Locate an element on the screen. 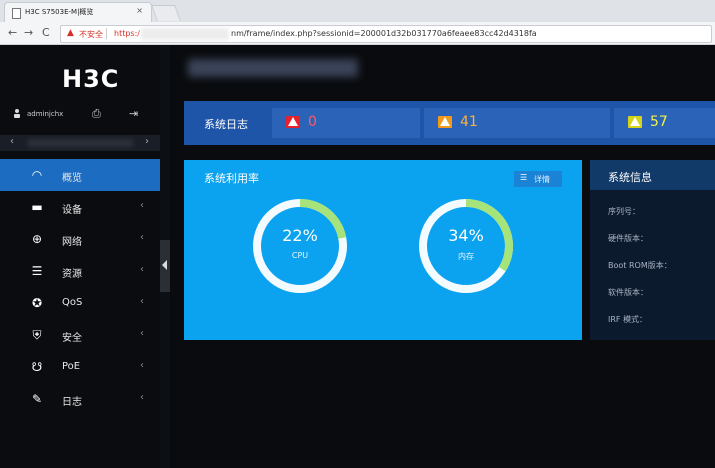 The image size is (715, 468). sidebar-item-qos: ✪ QoS ‹ is located at coordinates (80, 303).